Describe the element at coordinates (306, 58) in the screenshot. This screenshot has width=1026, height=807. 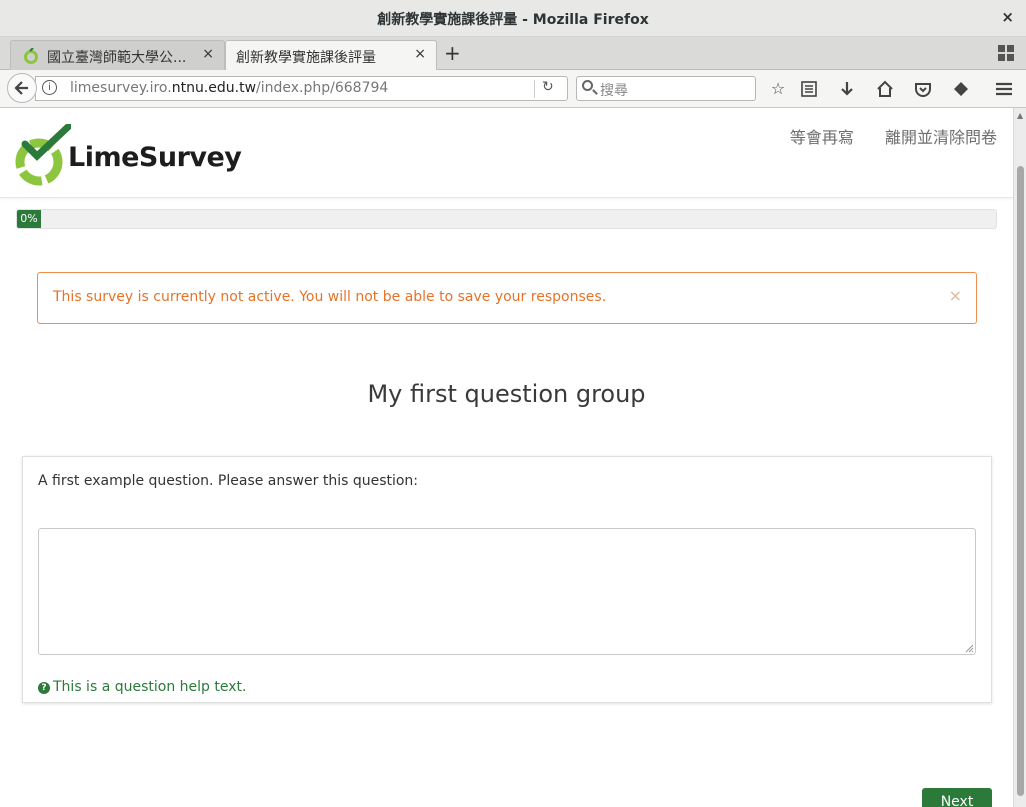
I see `tab-label: 創新教學實施課後評量` at that location.